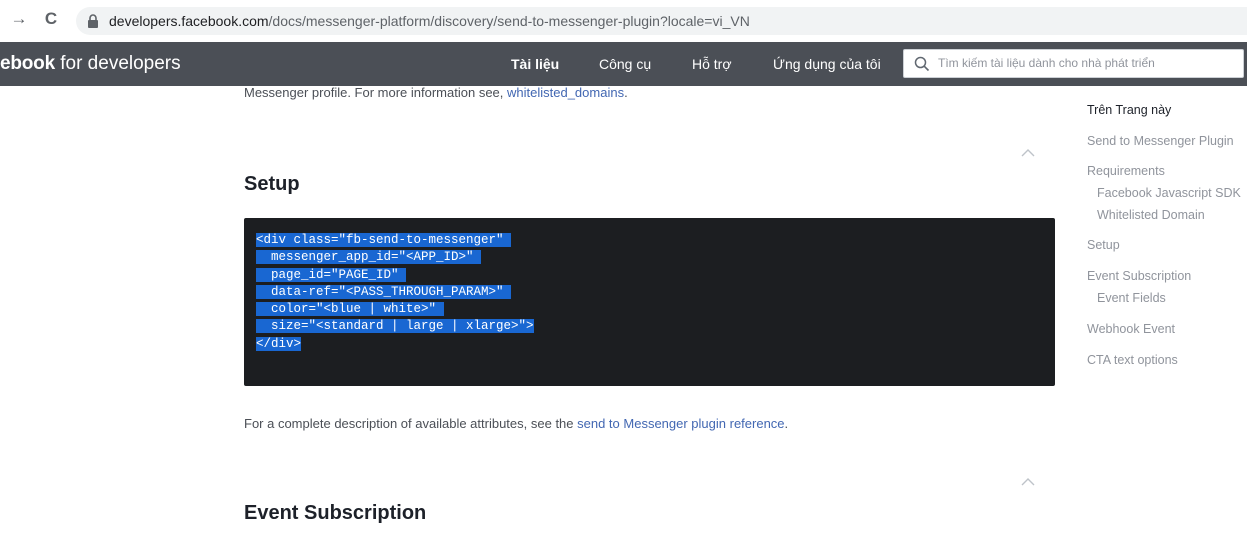 This screenshot has width=1247, height=553. What do you see at coordinates (1129, 110) in the screenshot?
I see `toc-title: Trên Trang này` at bounding box center [1129, 110].